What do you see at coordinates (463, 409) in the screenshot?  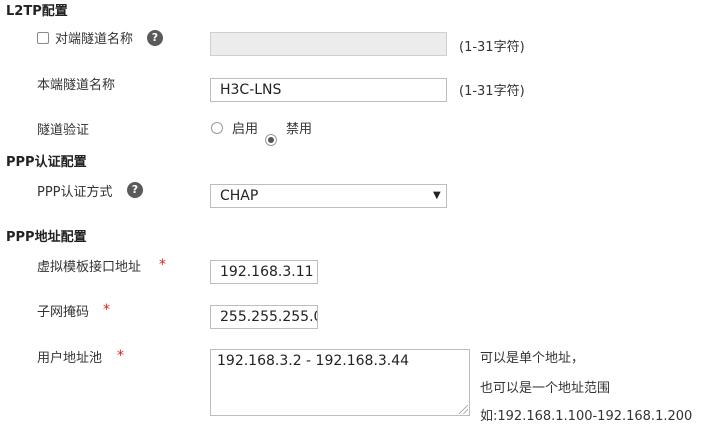 I see `resize-grip-icon` at bounding box center [463, 409].